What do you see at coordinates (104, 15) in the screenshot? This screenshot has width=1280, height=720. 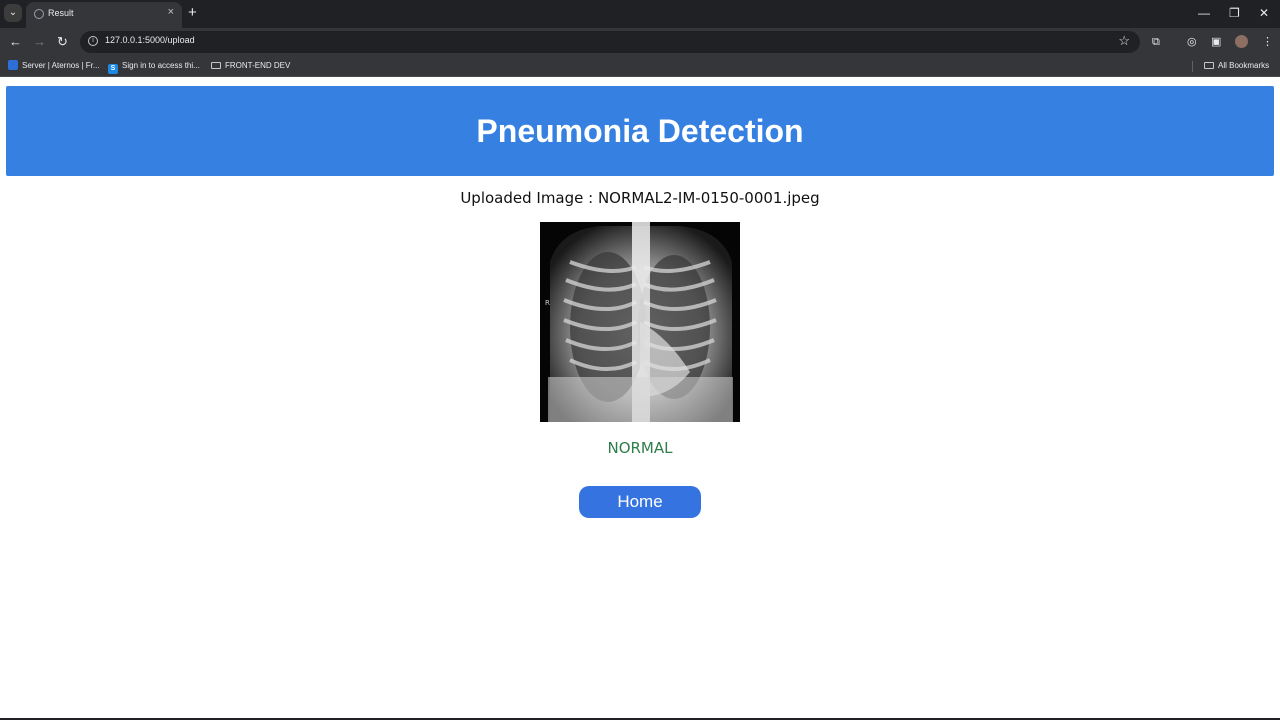 I see `tab-result: Result ×` at bounding box center [104, 15].